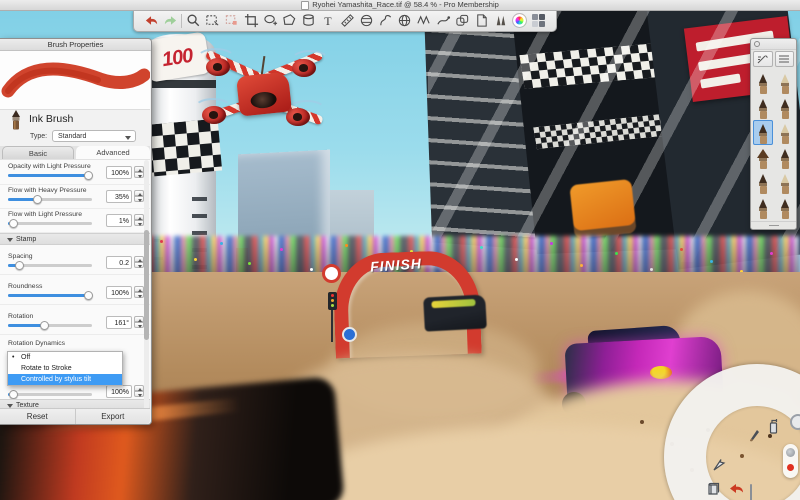  Describe the element at coordinates (603, 209) in the screenshot. I see `painting-orange-machine` at that location.